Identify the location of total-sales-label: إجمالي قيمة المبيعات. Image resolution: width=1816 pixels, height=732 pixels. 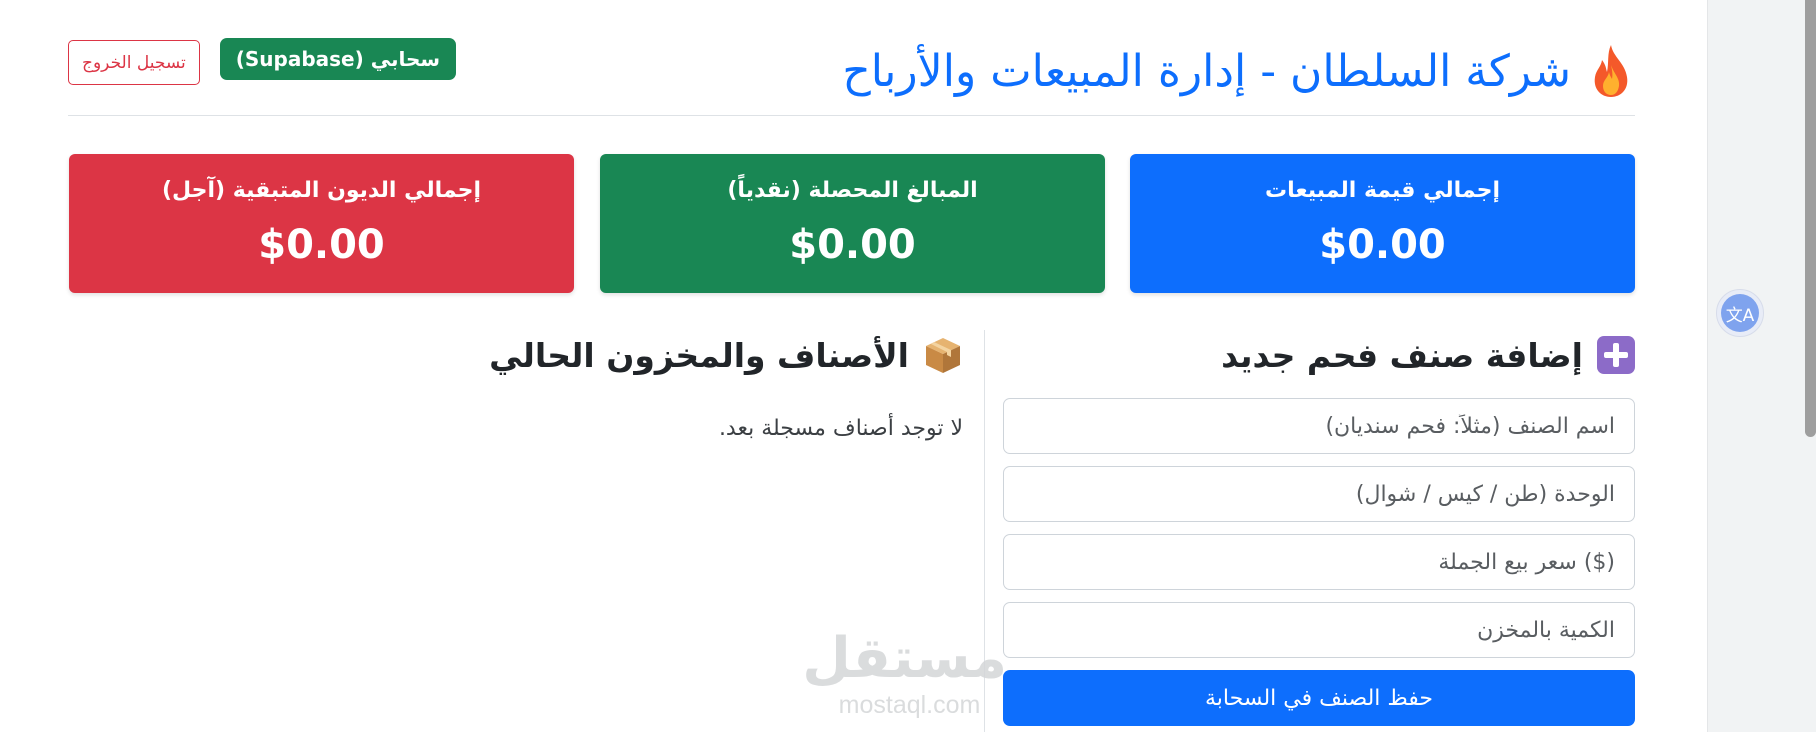
(1382, 190).